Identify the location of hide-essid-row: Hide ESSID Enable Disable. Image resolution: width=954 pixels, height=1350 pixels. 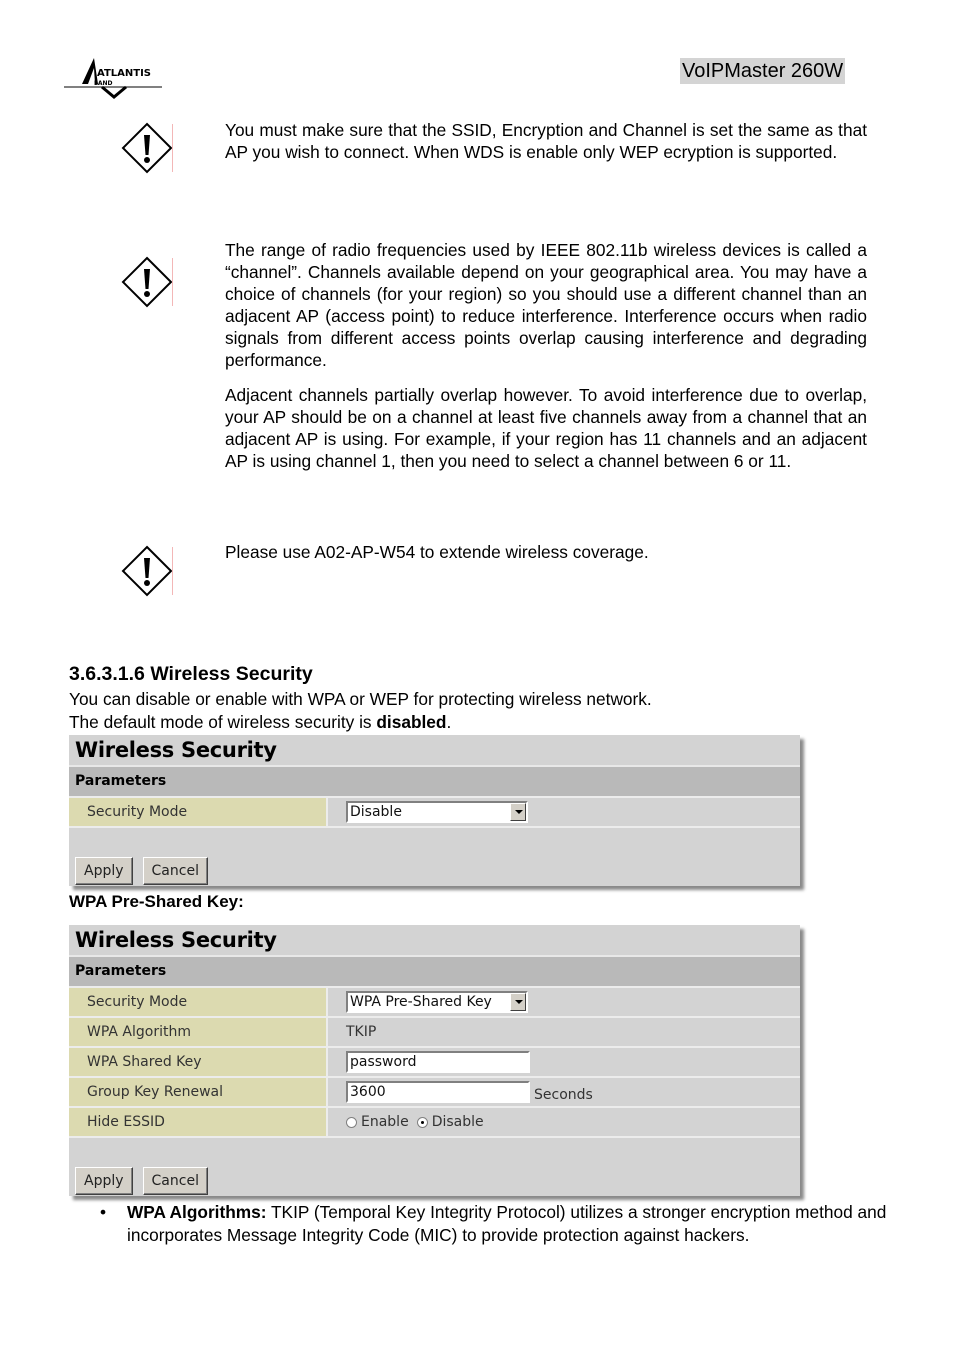
(434, 1121).